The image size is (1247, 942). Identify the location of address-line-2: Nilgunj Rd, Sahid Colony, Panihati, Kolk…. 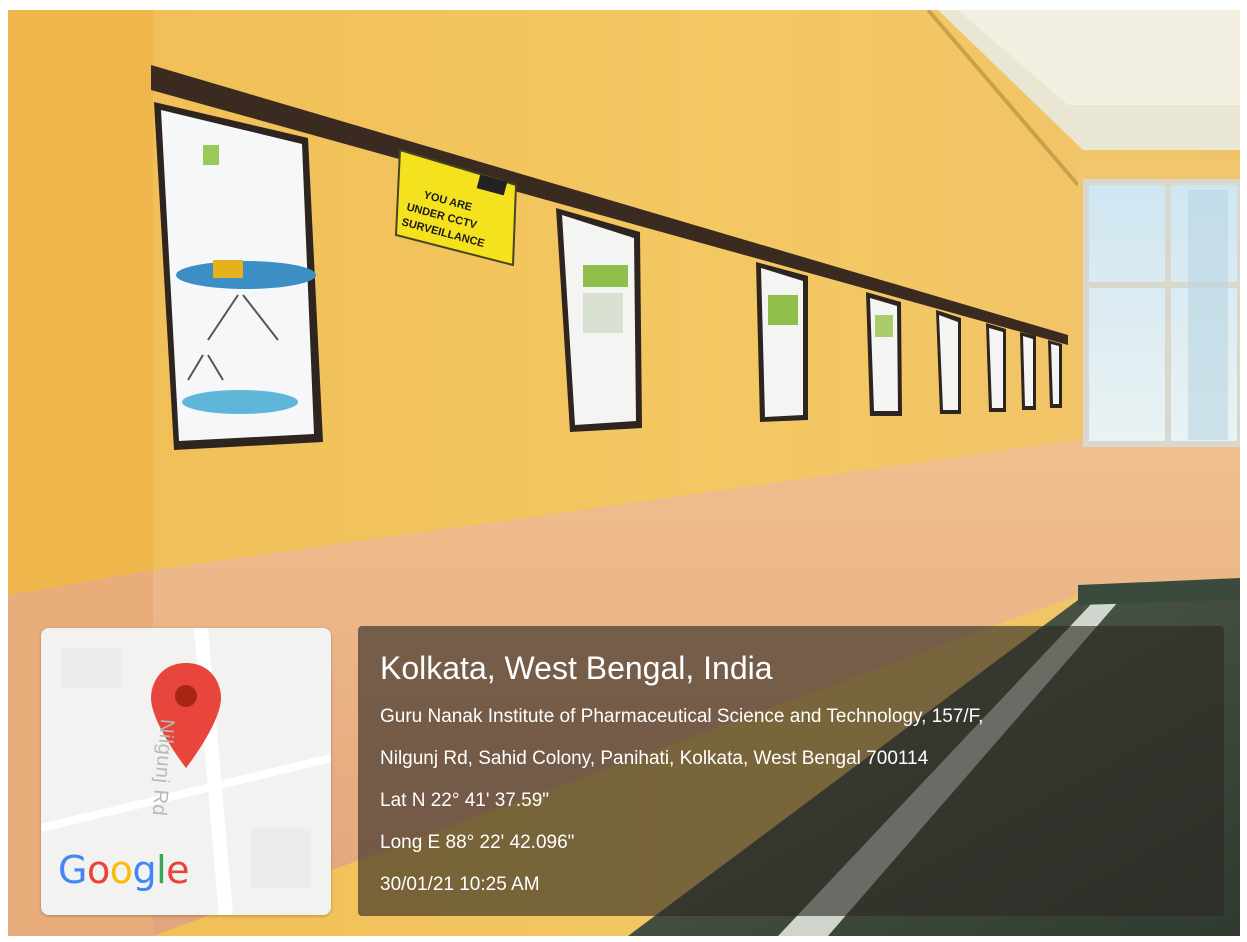
(654, 758).